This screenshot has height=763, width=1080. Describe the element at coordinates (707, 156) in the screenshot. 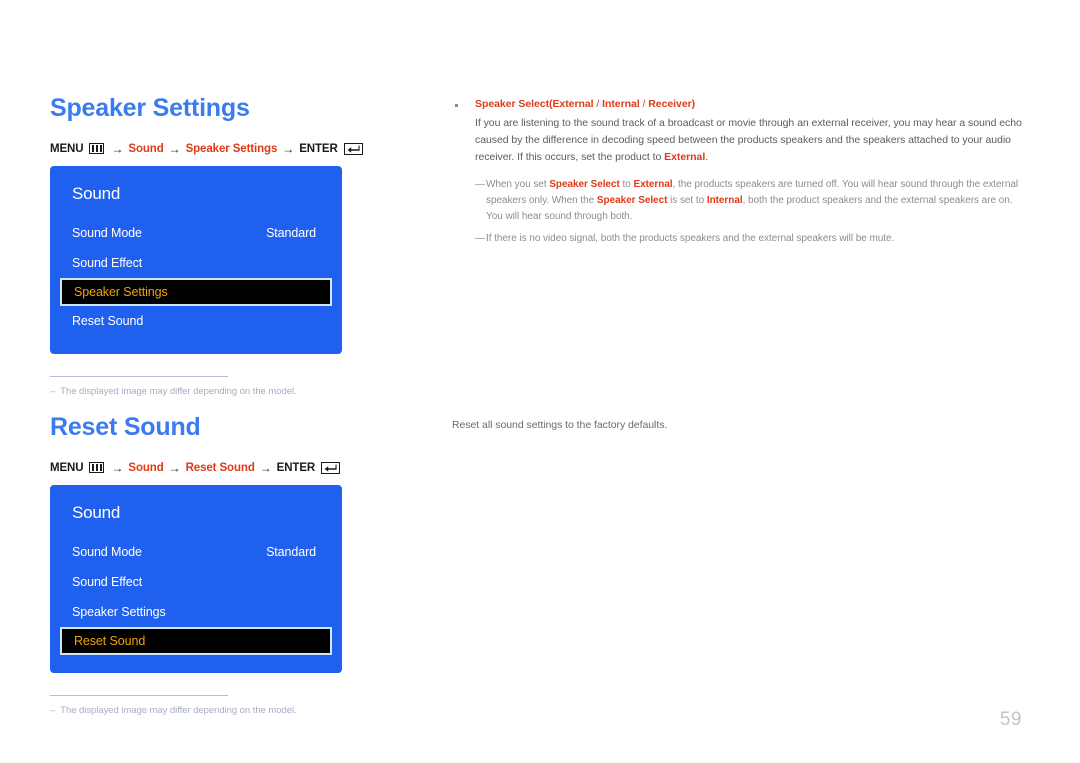

I see `description-part-2: .` at that location.